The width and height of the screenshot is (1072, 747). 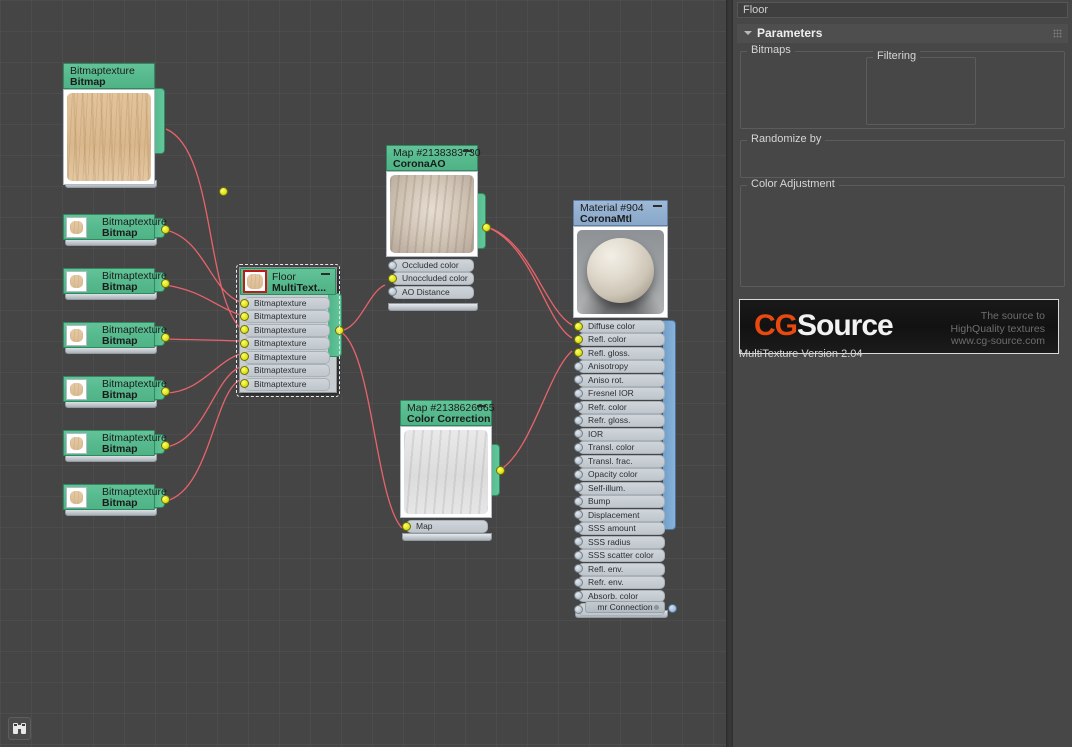 What do you see at coordinates (120, 449) in the screenshot?
I see `node-subtitle: Bitmap` at bounding box center [120, 449].